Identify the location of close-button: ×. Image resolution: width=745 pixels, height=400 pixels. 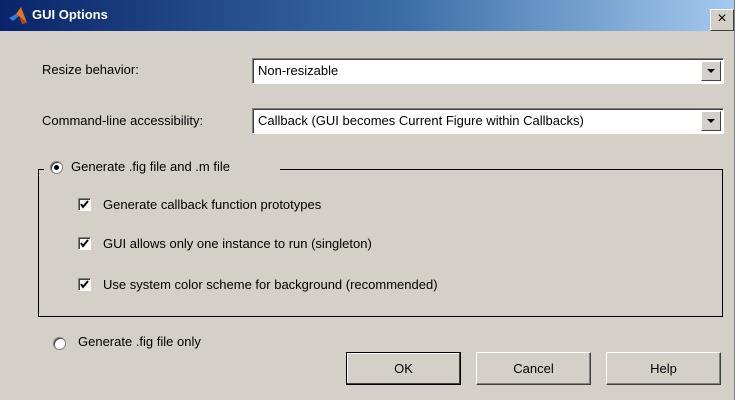
(722, 20).